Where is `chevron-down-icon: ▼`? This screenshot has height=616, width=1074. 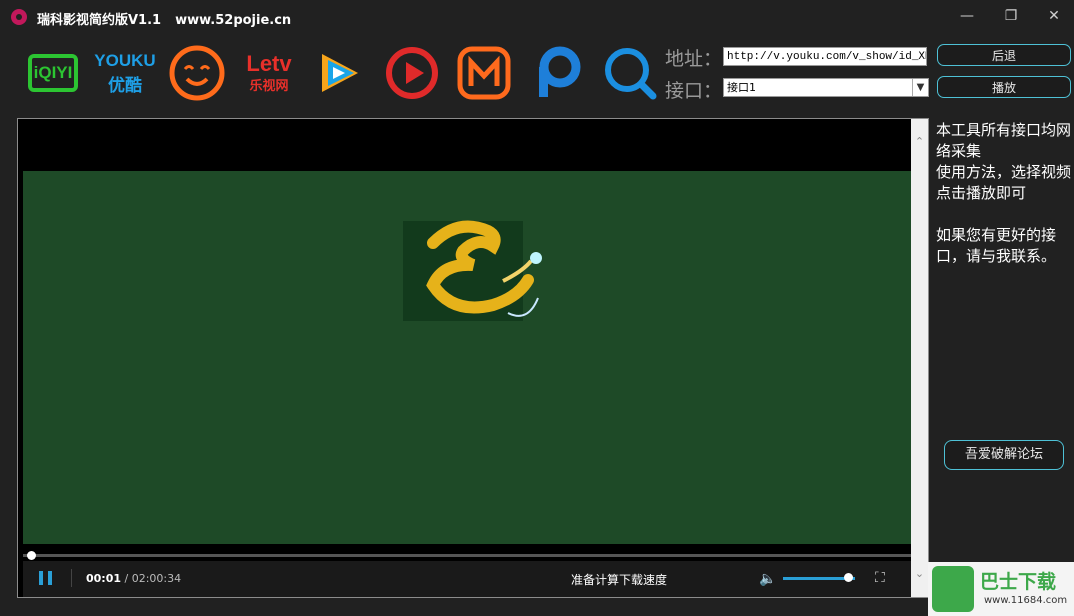 chevron-down-icon: ▼ is located at coordinates (920, 87).